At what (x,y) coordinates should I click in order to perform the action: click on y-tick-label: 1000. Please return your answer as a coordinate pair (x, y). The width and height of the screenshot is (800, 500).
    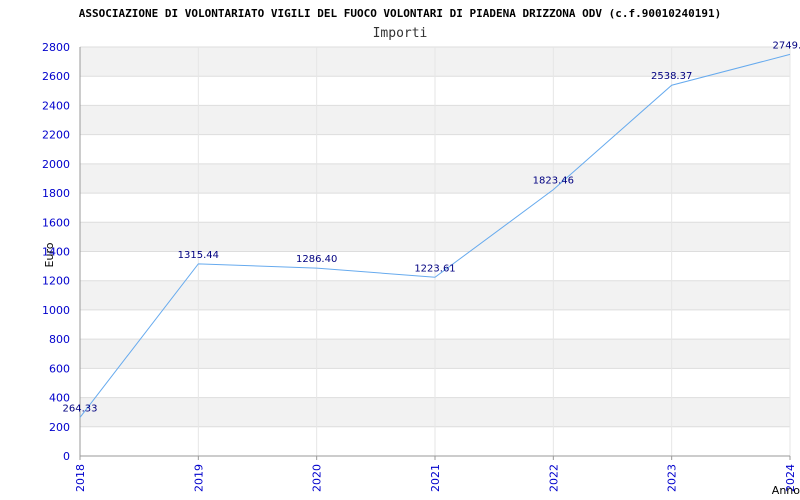
    Looking at the image, I should click on (56, 310).